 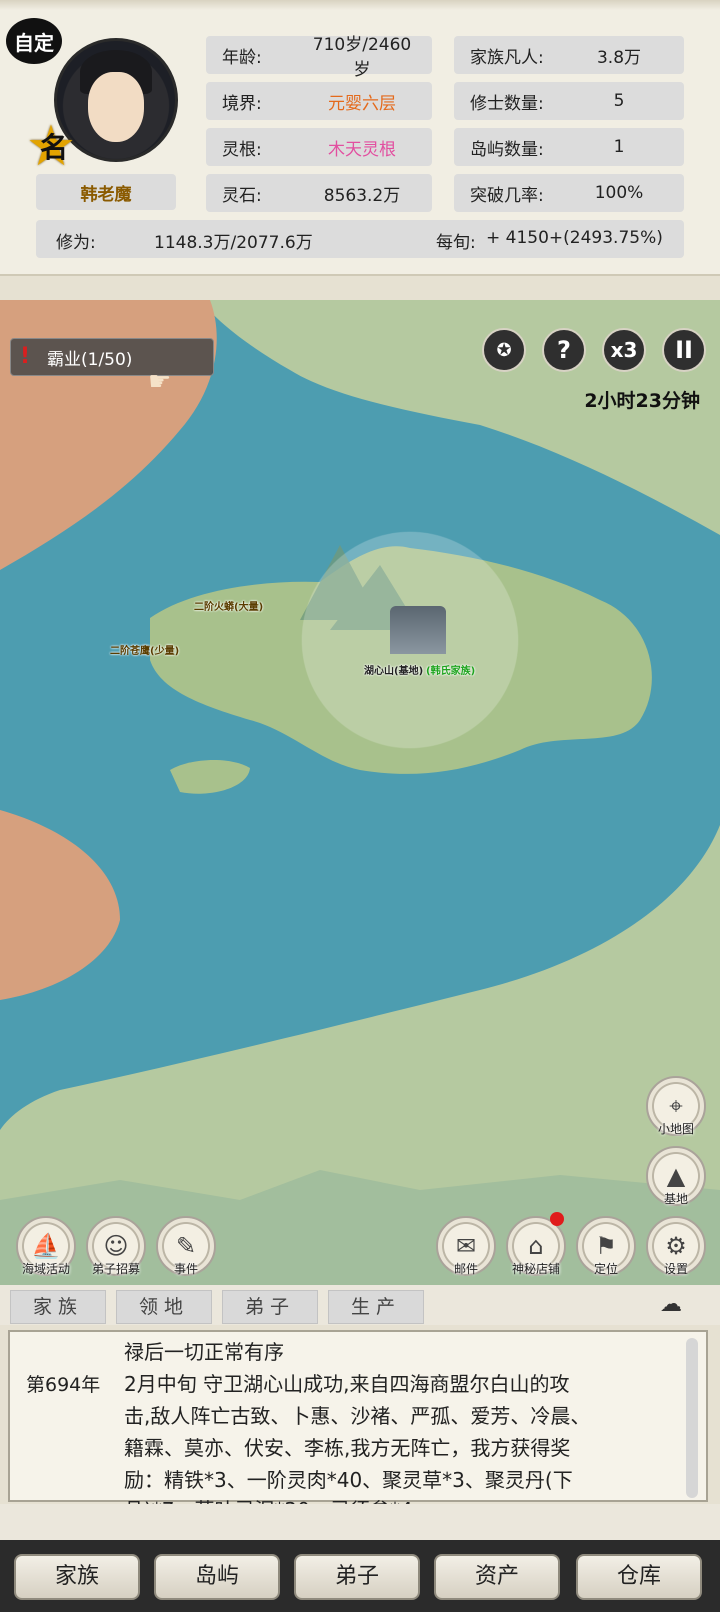 I want to click on custom-badge: 自定, so click(x=34, y=41).